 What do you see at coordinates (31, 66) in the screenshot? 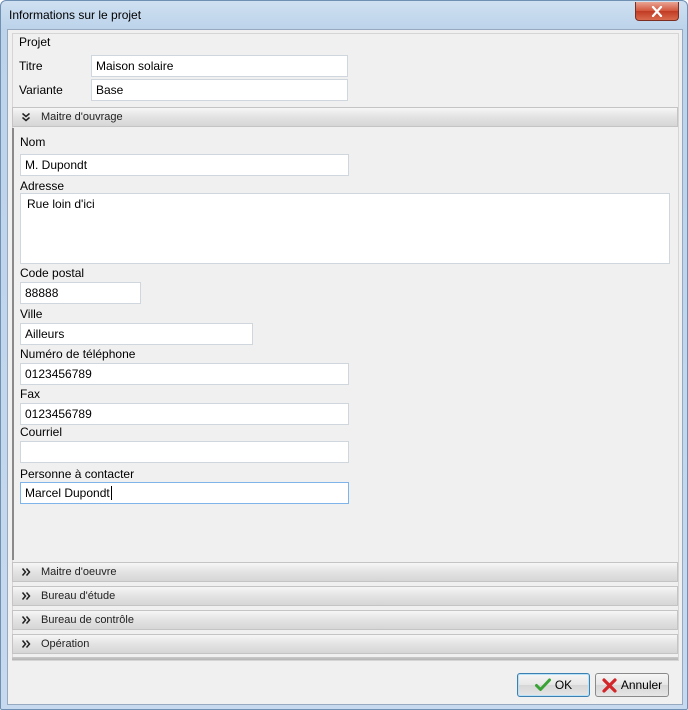
I see `titre-label: Titre` at bounding box center [31, 66].